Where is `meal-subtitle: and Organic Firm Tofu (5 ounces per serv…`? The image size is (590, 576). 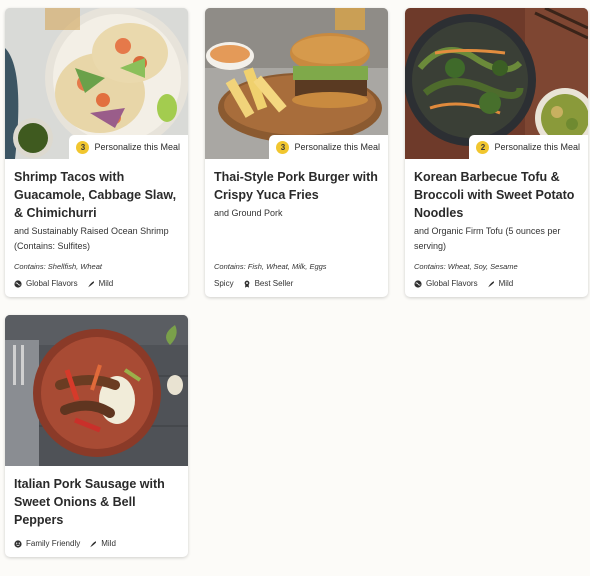 meal-subtitle: and Organic Firm Tofu (5 ounces per serv… is located at coordinates (487, 238).